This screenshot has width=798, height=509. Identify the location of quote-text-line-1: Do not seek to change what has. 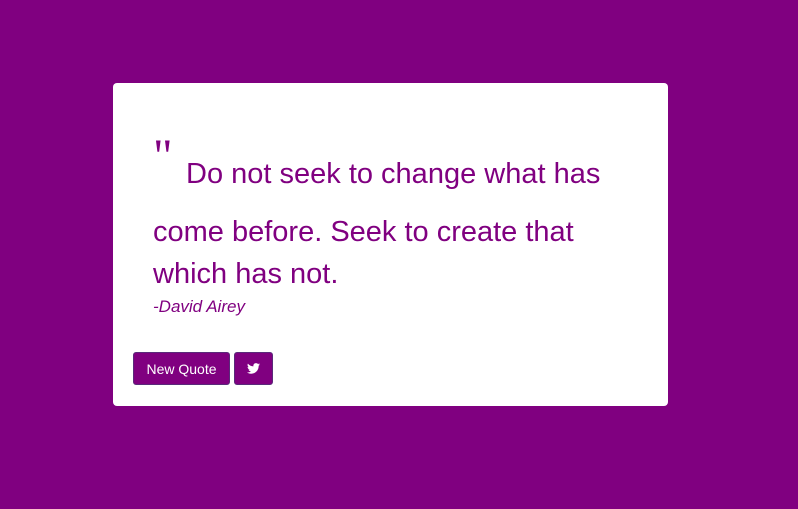
(393, 174).